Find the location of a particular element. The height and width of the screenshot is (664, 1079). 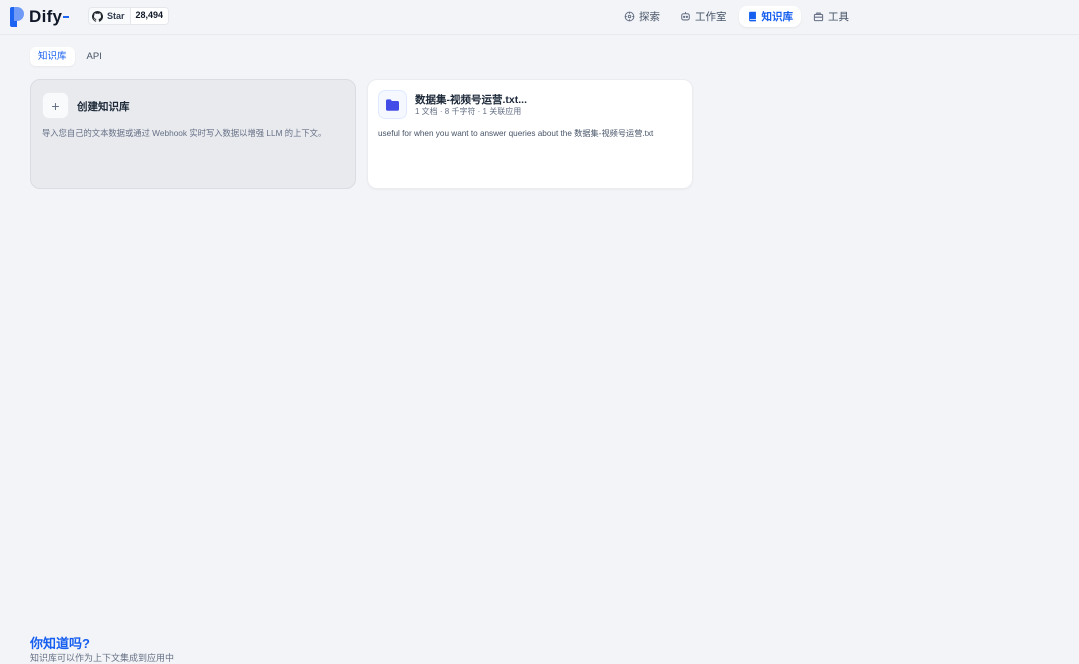

main-nav: 探索 工作室 知识库 工具 is located at coordinates (736, 16).